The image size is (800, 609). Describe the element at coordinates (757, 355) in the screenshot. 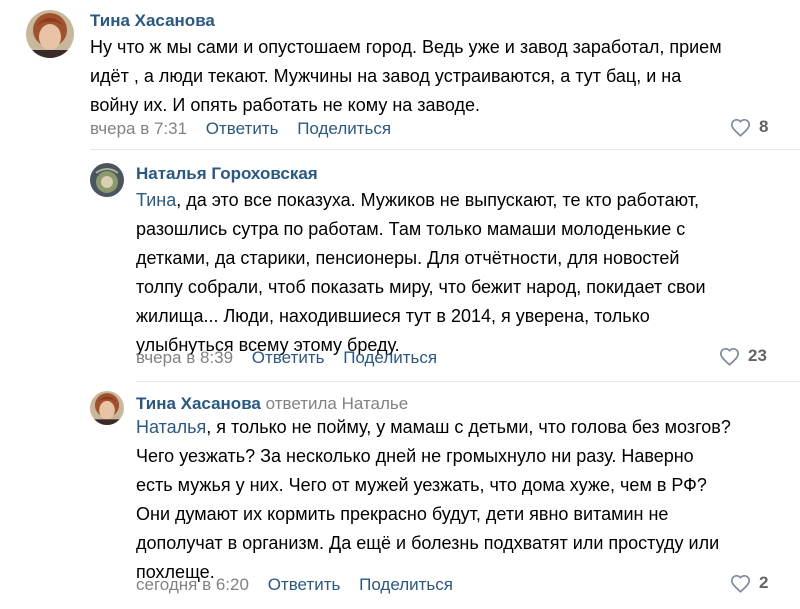

I see `like-count: 23` at that location.